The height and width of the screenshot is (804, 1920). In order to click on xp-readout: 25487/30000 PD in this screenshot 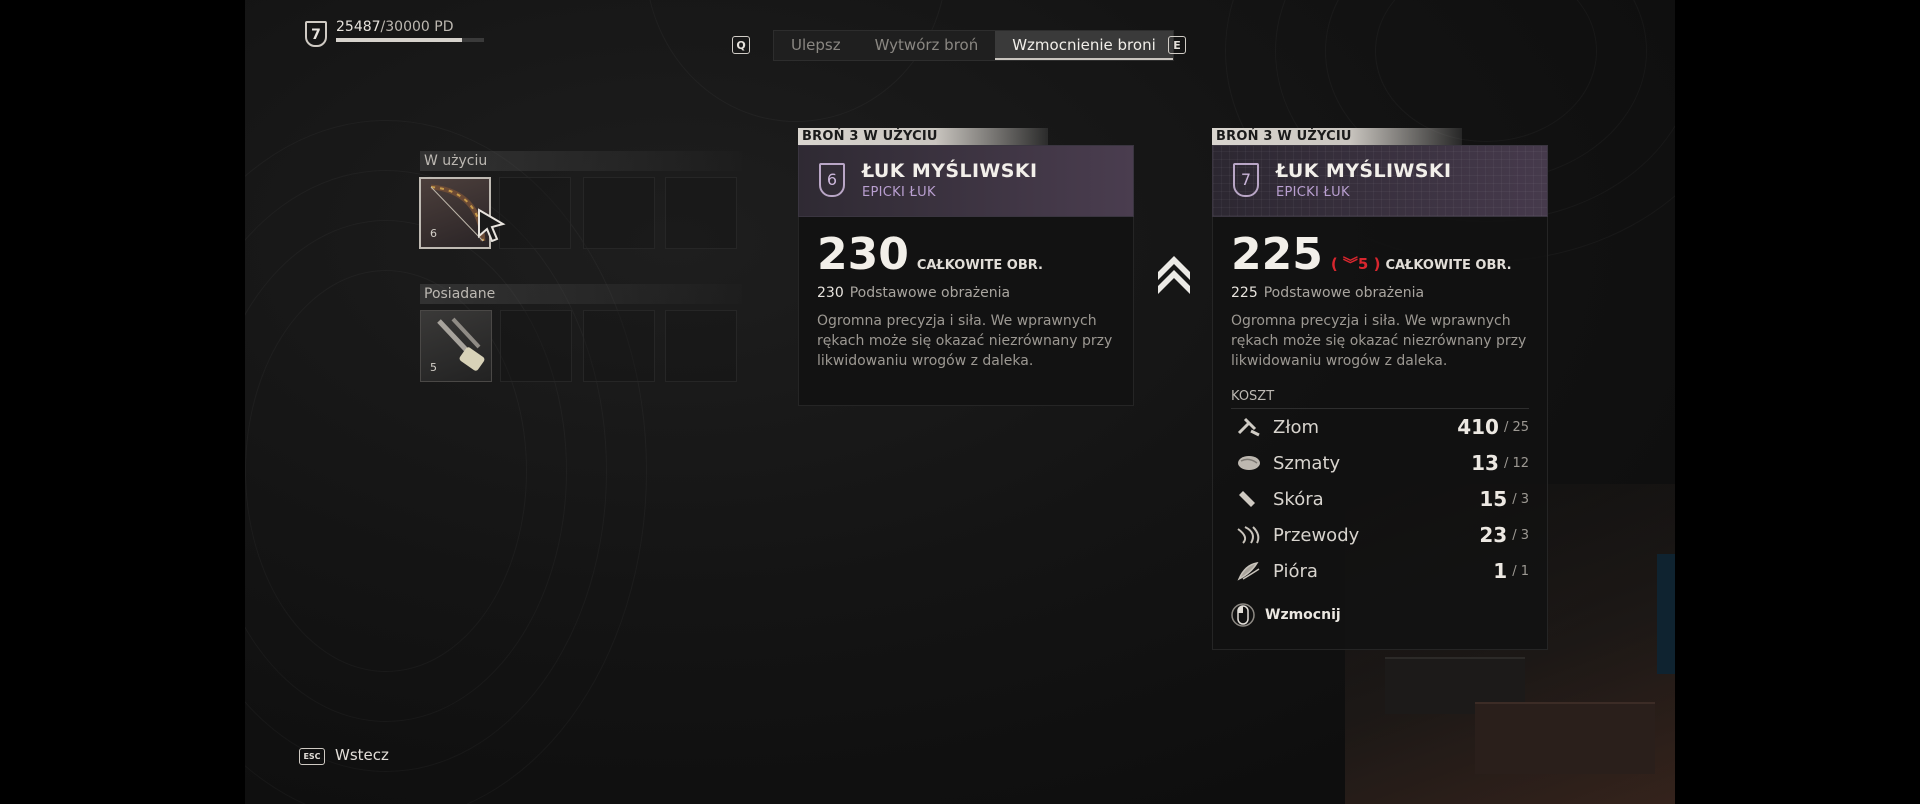, I will do `click(394, 27)`.